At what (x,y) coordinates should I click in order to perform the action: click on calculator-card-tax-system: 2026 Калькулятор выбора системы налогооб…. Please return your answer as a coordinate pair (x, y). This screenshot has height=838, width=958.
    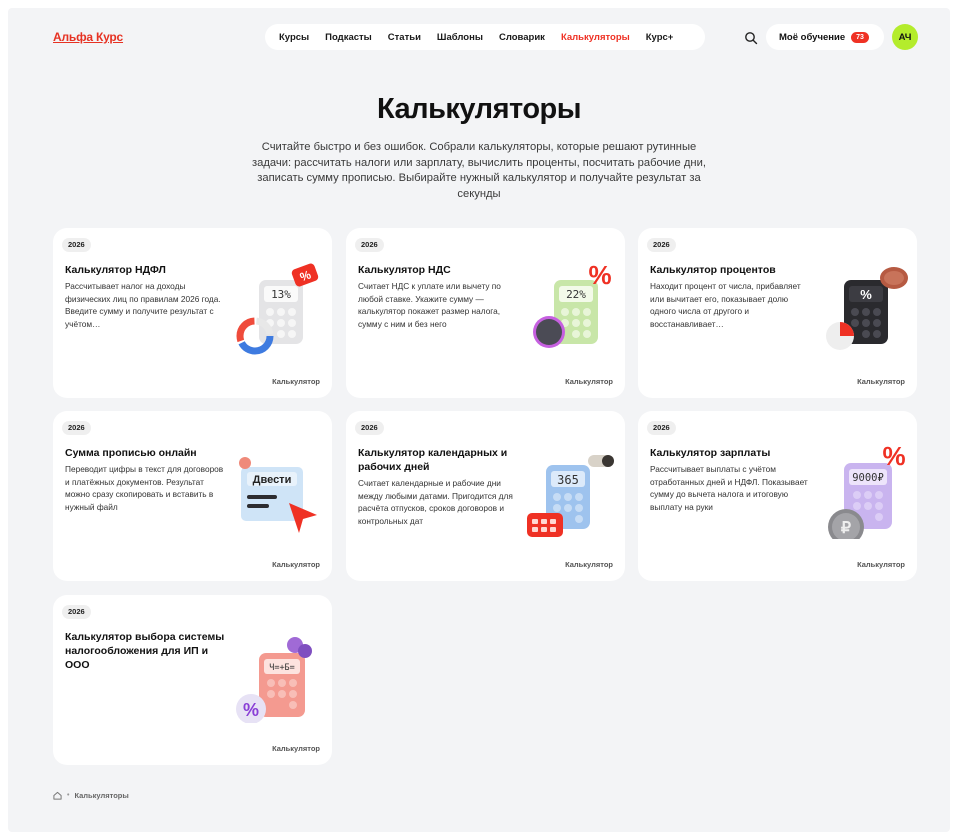
    Looking at the image, I should click on (192, 680).